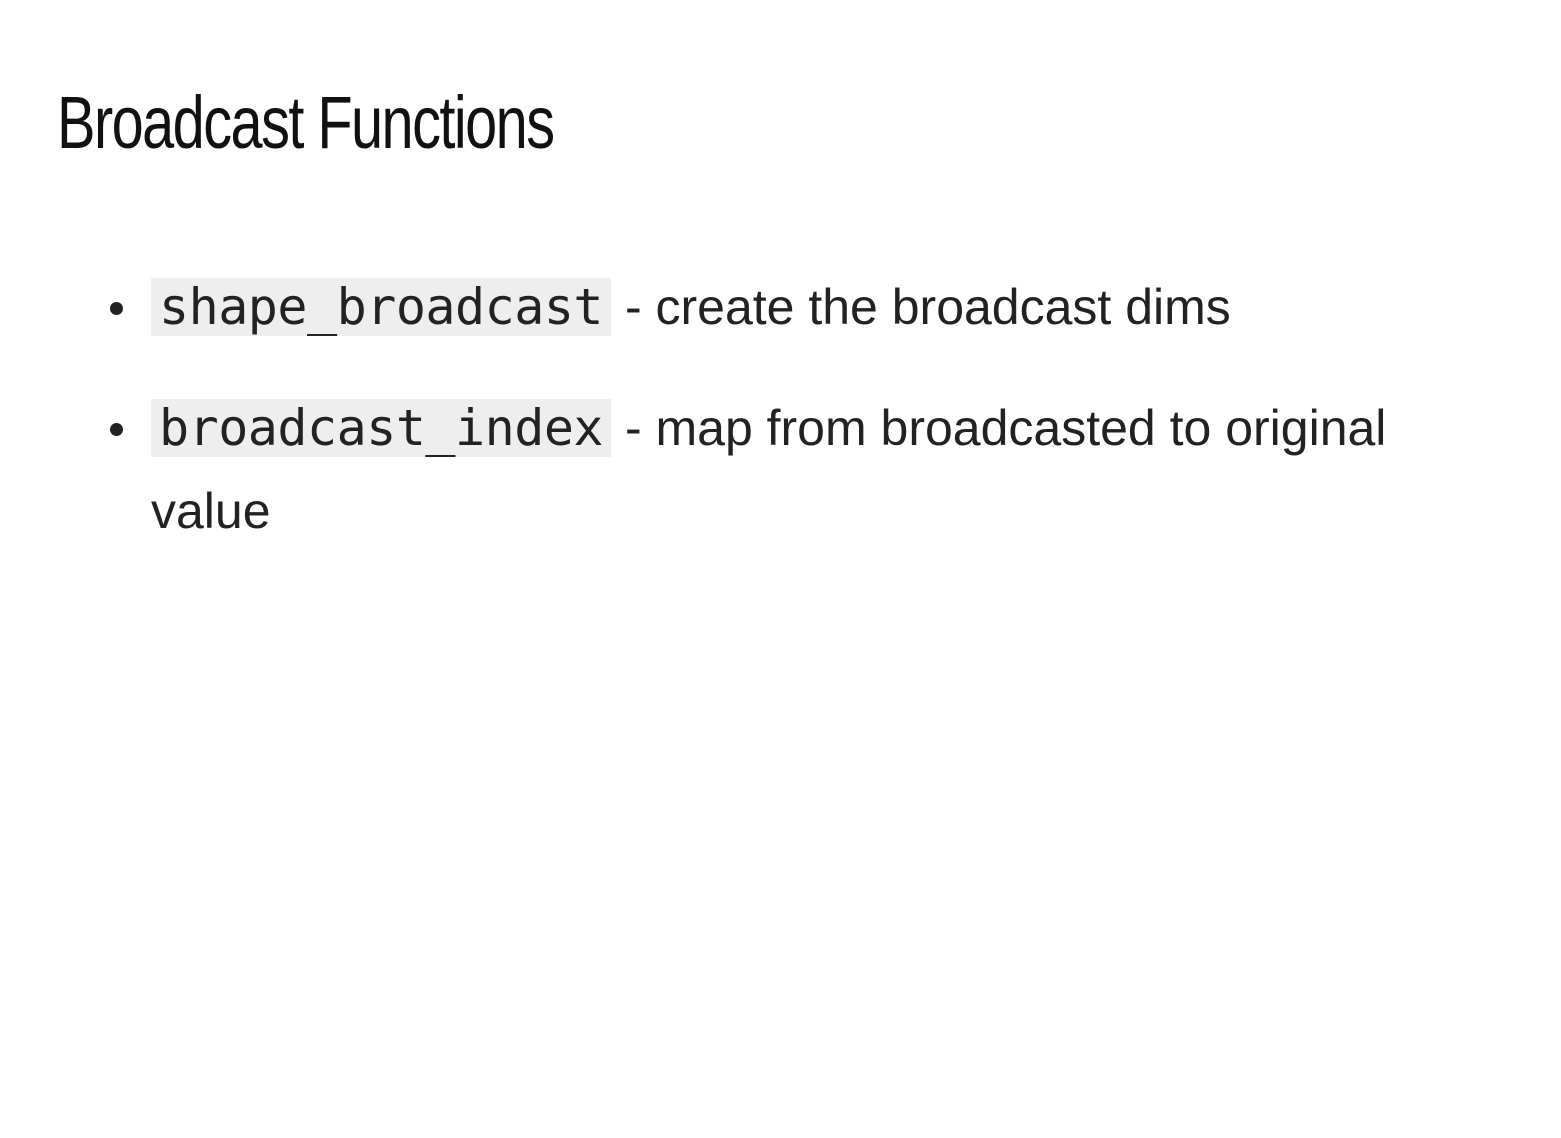 Image resolution: width=1561 pixels, height=1138 pixels. What do you see at coordinates (381, 428) in the screenshot?
I see `code-token-broadcast-index: broadcast_index` at bounding box center [381, 428].